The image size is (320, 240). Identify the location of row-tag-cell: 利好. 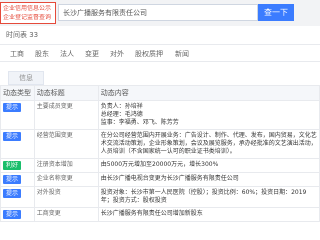
(17, 165).